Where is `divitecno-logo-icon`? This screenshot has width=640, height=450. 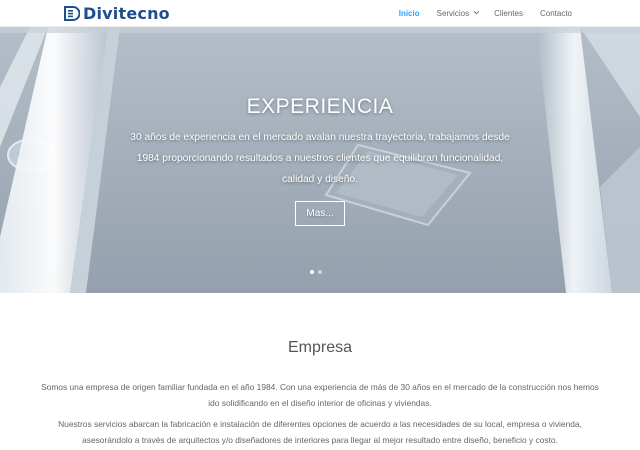 divitecno-logo-icon is located at coordinates (72, 13).